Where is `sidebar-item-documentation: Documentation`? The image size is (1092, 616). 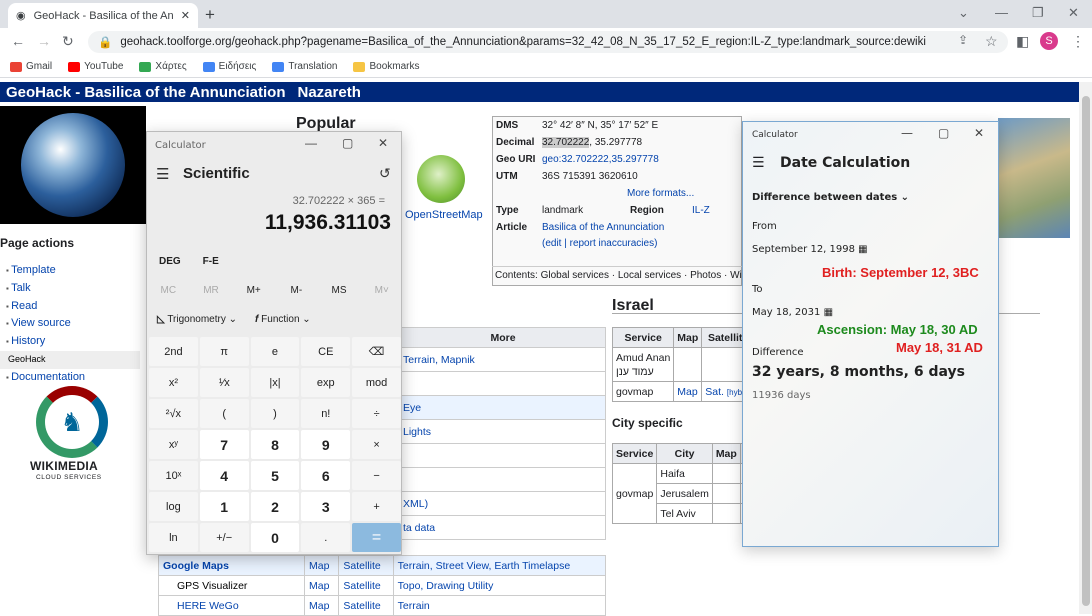
sidebar-item-documentation: Documentation is located at coordinates (73, 378).